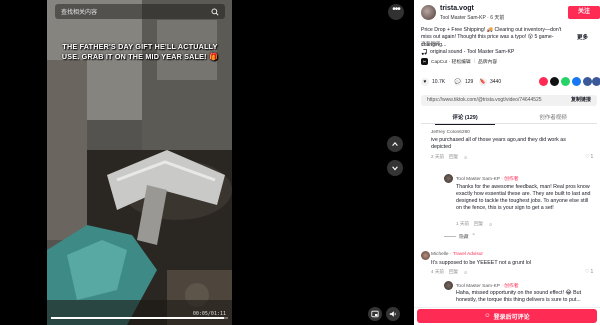 The width and height of the screenshot is (600, 325). I want to click on comment-time: 4 天前, so click(438, 271).